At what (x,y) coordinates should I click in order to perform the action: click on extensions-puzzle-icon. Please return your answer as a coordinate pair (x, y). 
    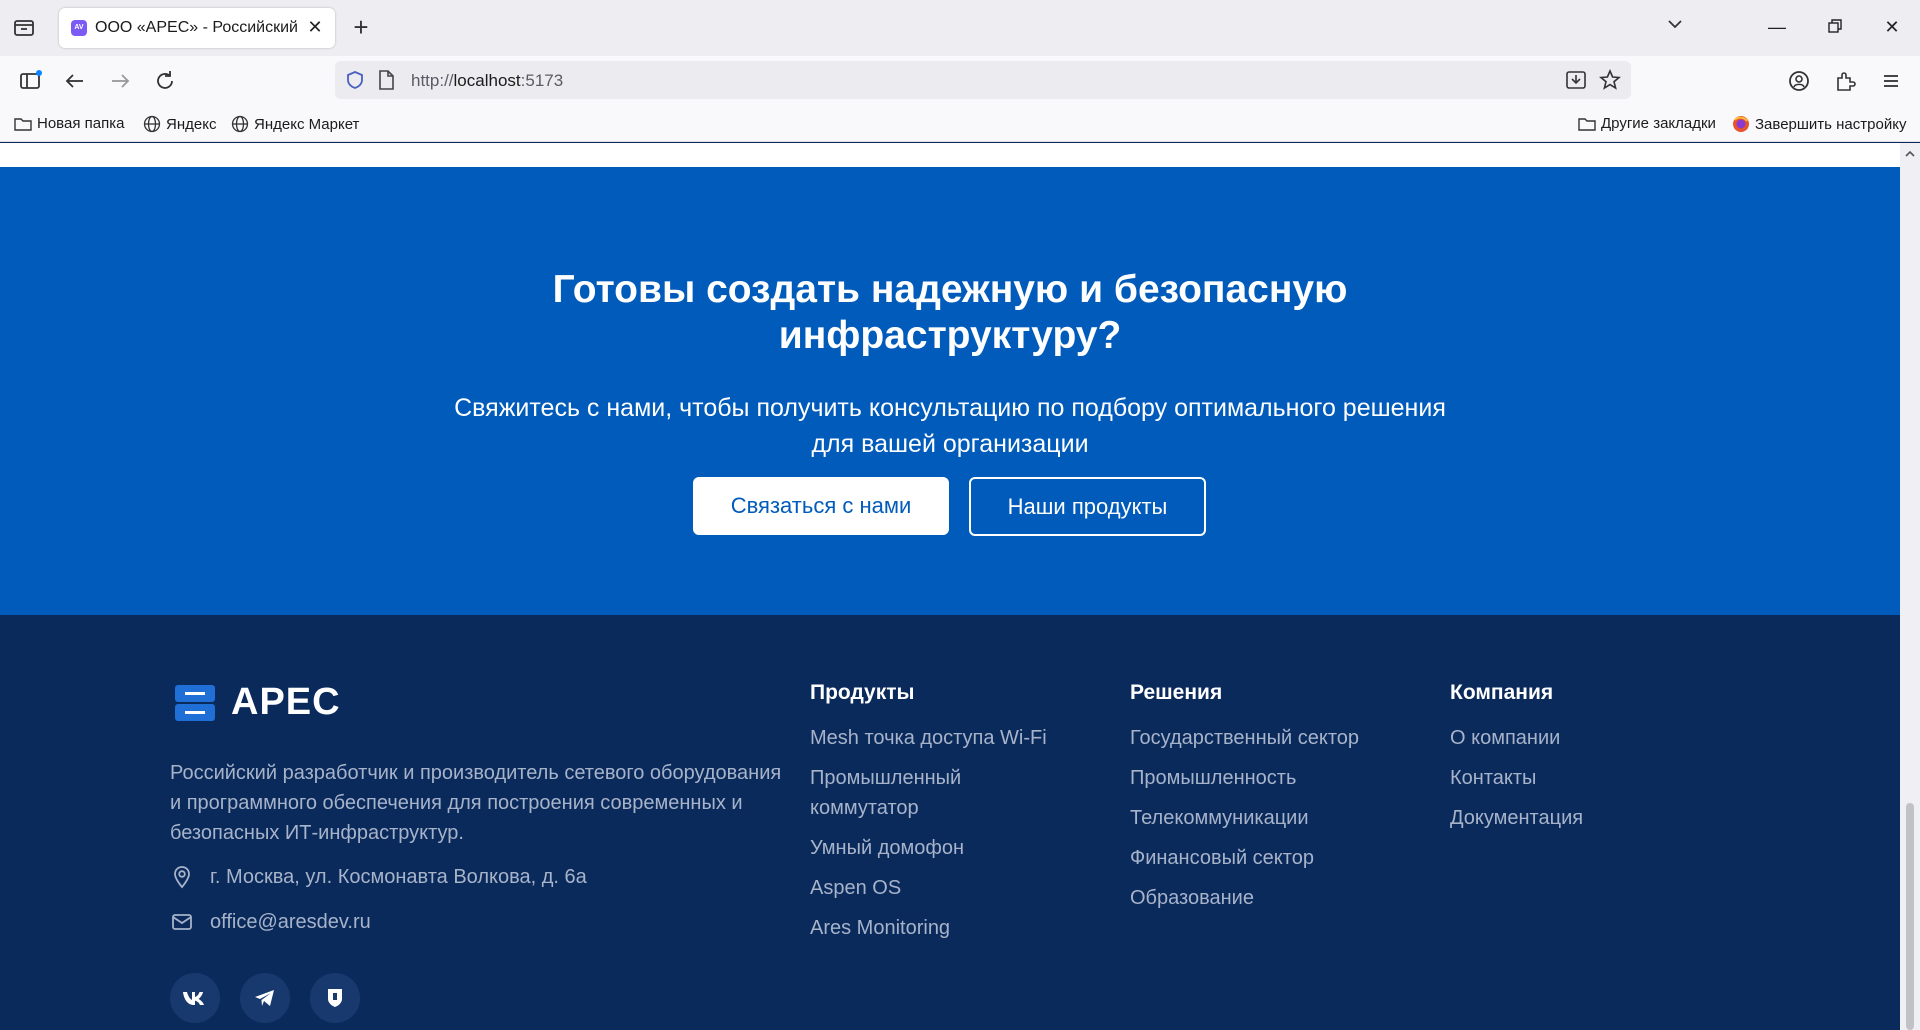
    Looking at the image, I should click on (1845, 81).